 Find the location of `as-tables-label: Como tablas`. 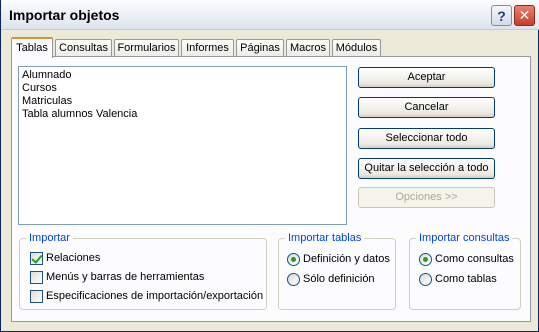

as-tables-label: Como tablas is located at coordinates (466, 279).